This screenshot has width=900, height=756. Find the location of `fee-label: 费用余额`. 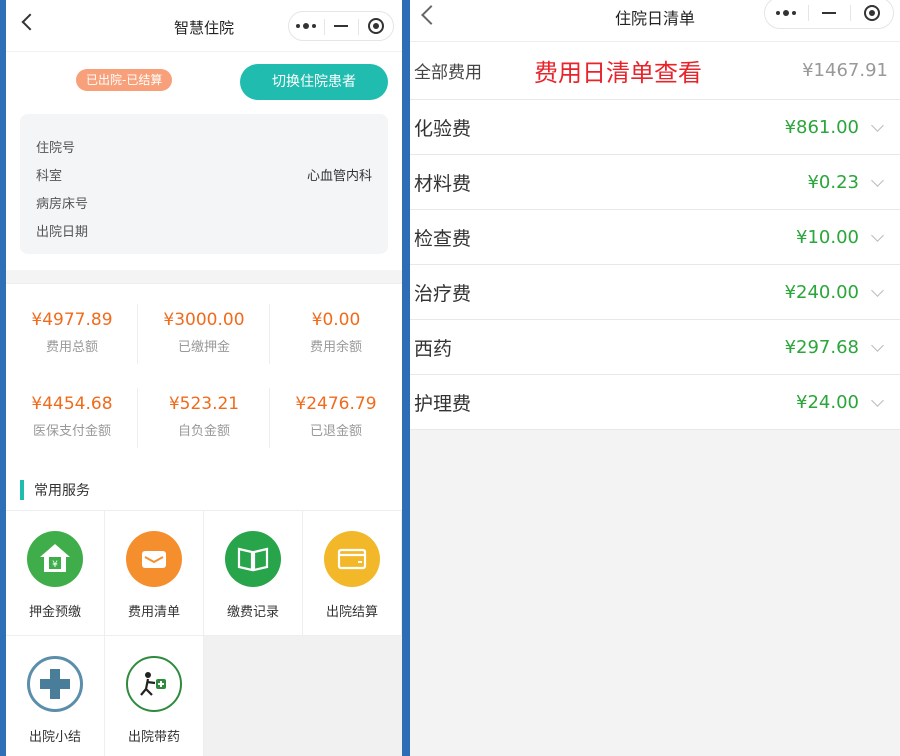

fee-label: 费用余额 is located at coordinates (335, 347).